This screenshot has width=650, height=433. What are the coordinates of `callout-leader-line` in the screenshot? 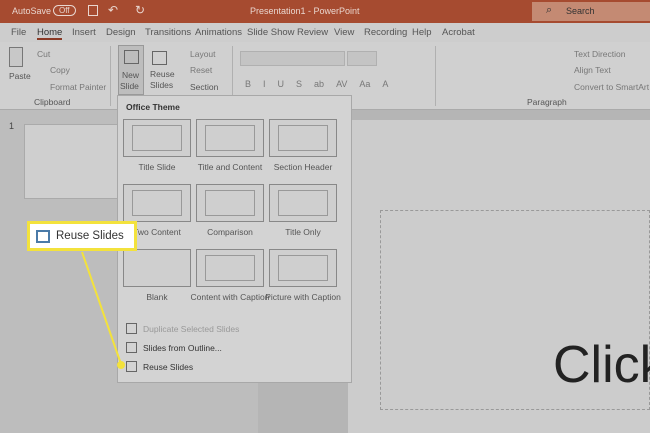 It's located at (103, 310).